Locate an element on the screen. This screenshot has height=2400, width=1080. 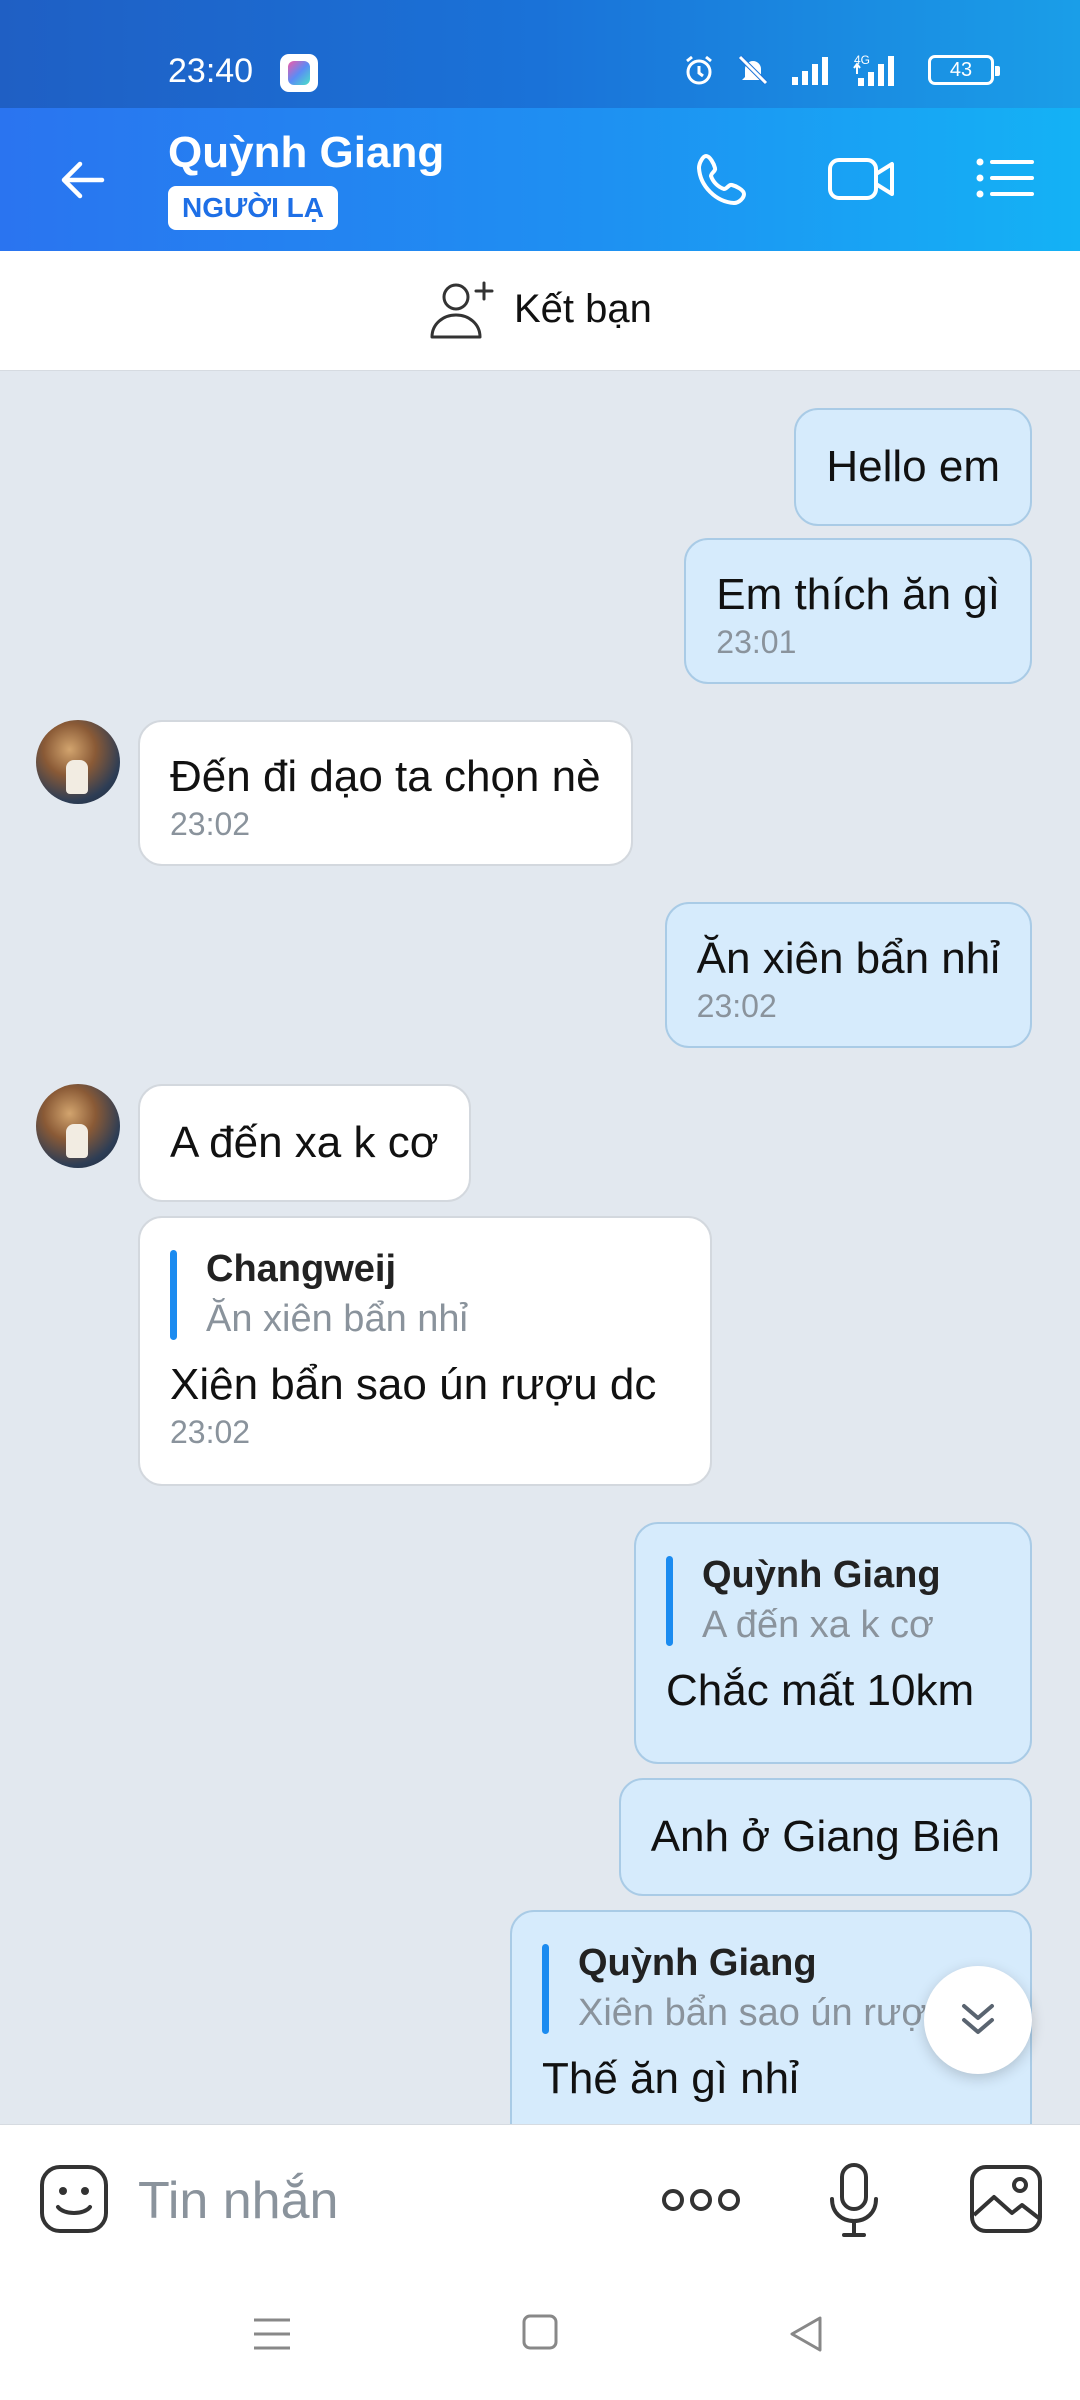
system-navigation-bar is located at coordinates (540, 2337).